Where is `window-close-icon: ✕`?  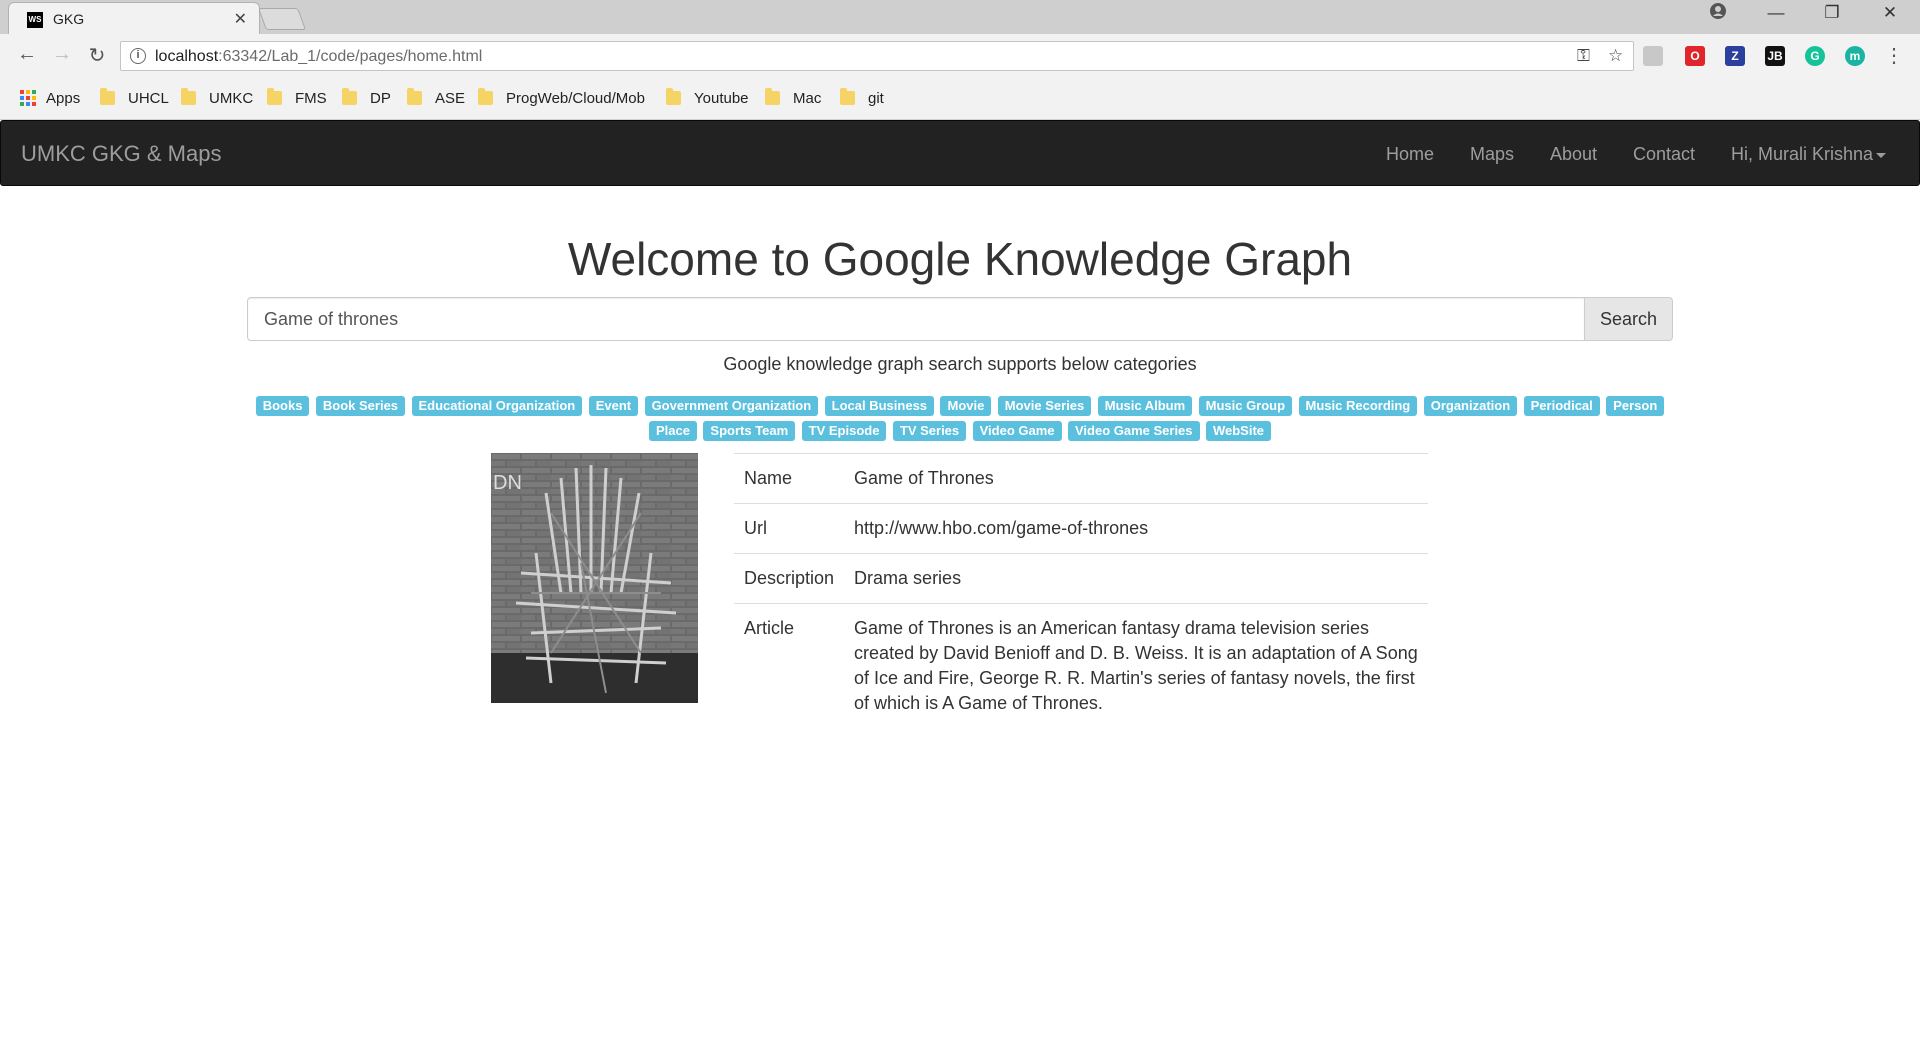 window-close-icon: ✕ is located at coordinates (1890, 13).